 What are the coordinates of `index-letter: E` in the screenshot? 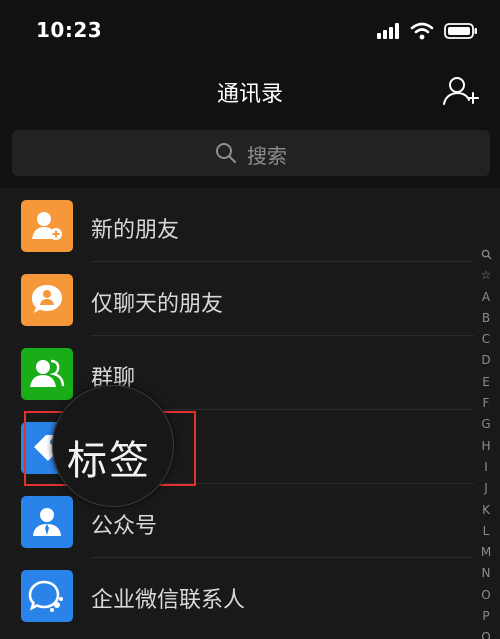 It's located at (486, 382).